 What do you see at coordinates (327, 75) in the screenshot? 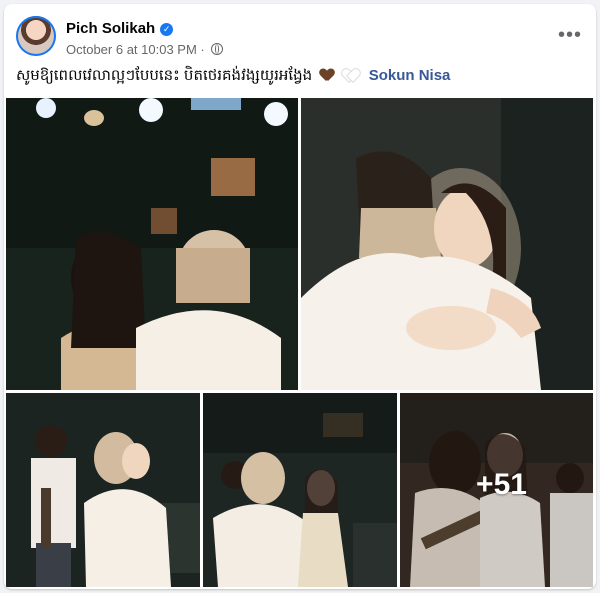
I see `brown-heart-emoji-icon` at bounding box center [327, 75].